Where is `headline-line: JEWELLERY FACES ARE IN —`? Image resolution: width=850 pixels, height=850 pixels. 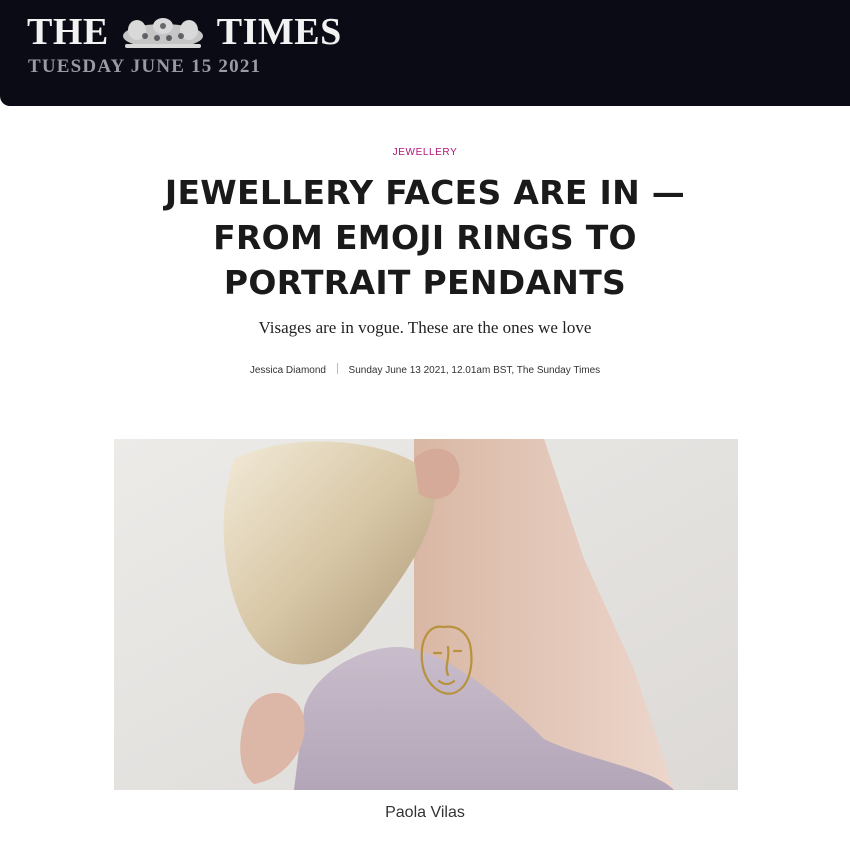
headline-line: JEWELLERY FACES ARE IN — is located at coordinates (425, 192).